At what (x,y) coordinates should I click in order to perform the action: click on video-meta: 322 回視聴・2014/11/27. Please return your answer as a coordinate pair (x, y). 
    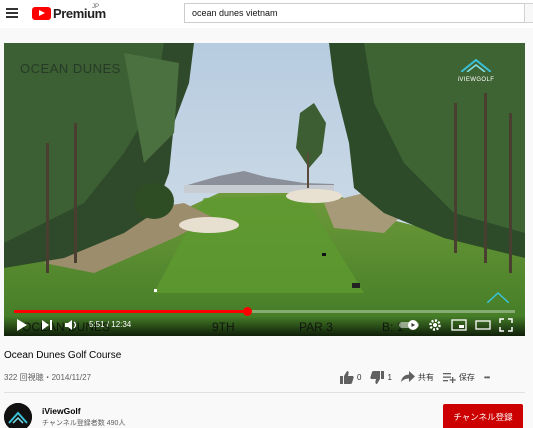
    Looking at the image, I should click on (48, 377).